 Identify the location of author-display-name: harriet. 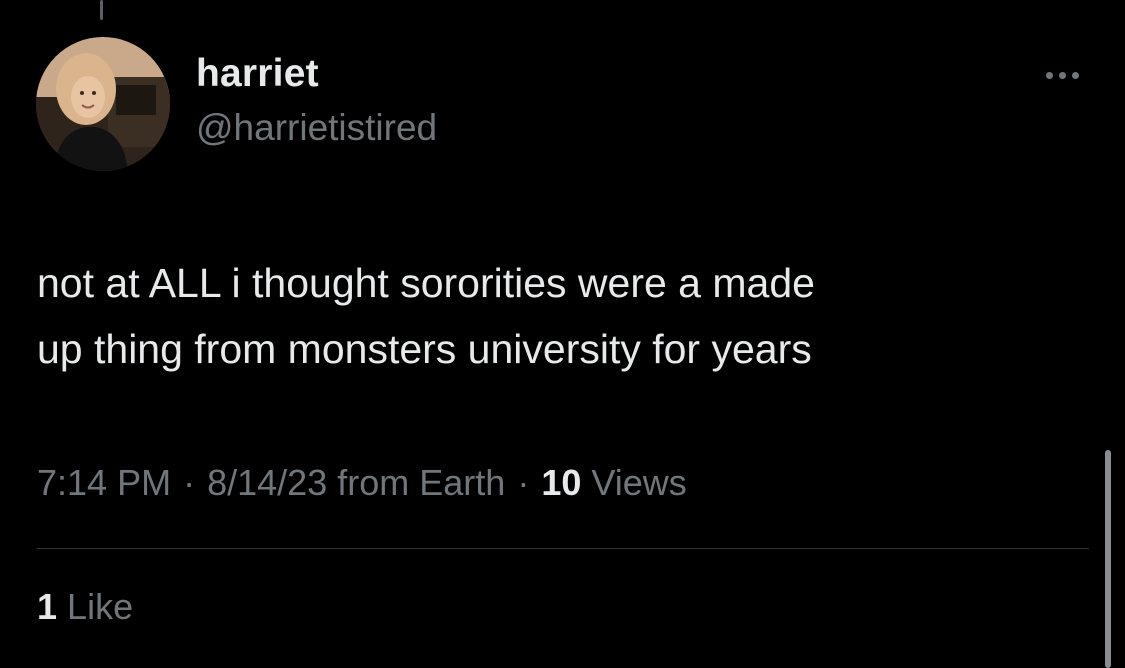
(257, 74).